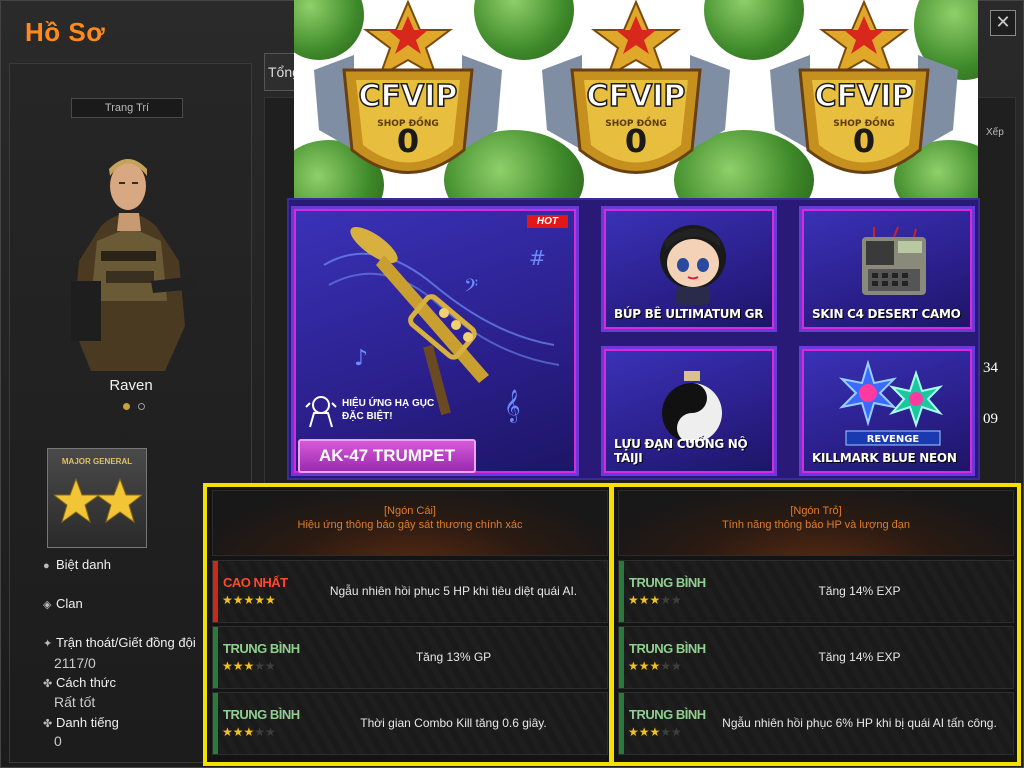  Describe the element at coordinates (81, 722) in the screenshot. I see `stat-fame-label: ✤ Danh tiếng` at that location.